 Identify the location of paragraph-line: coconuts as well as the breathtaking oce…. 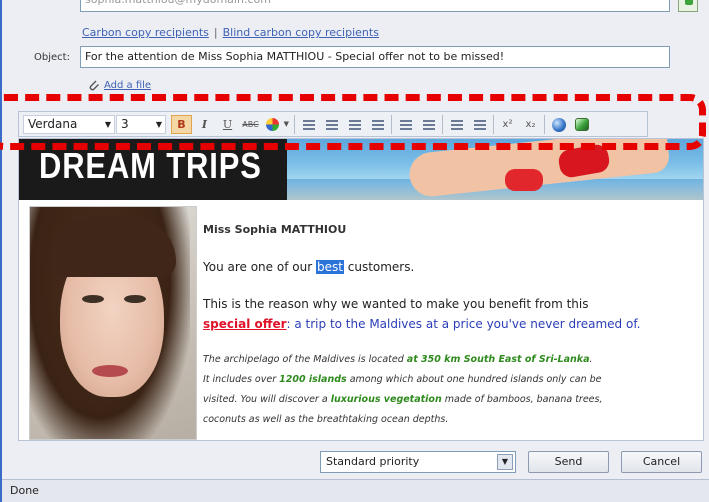
(326, 419).